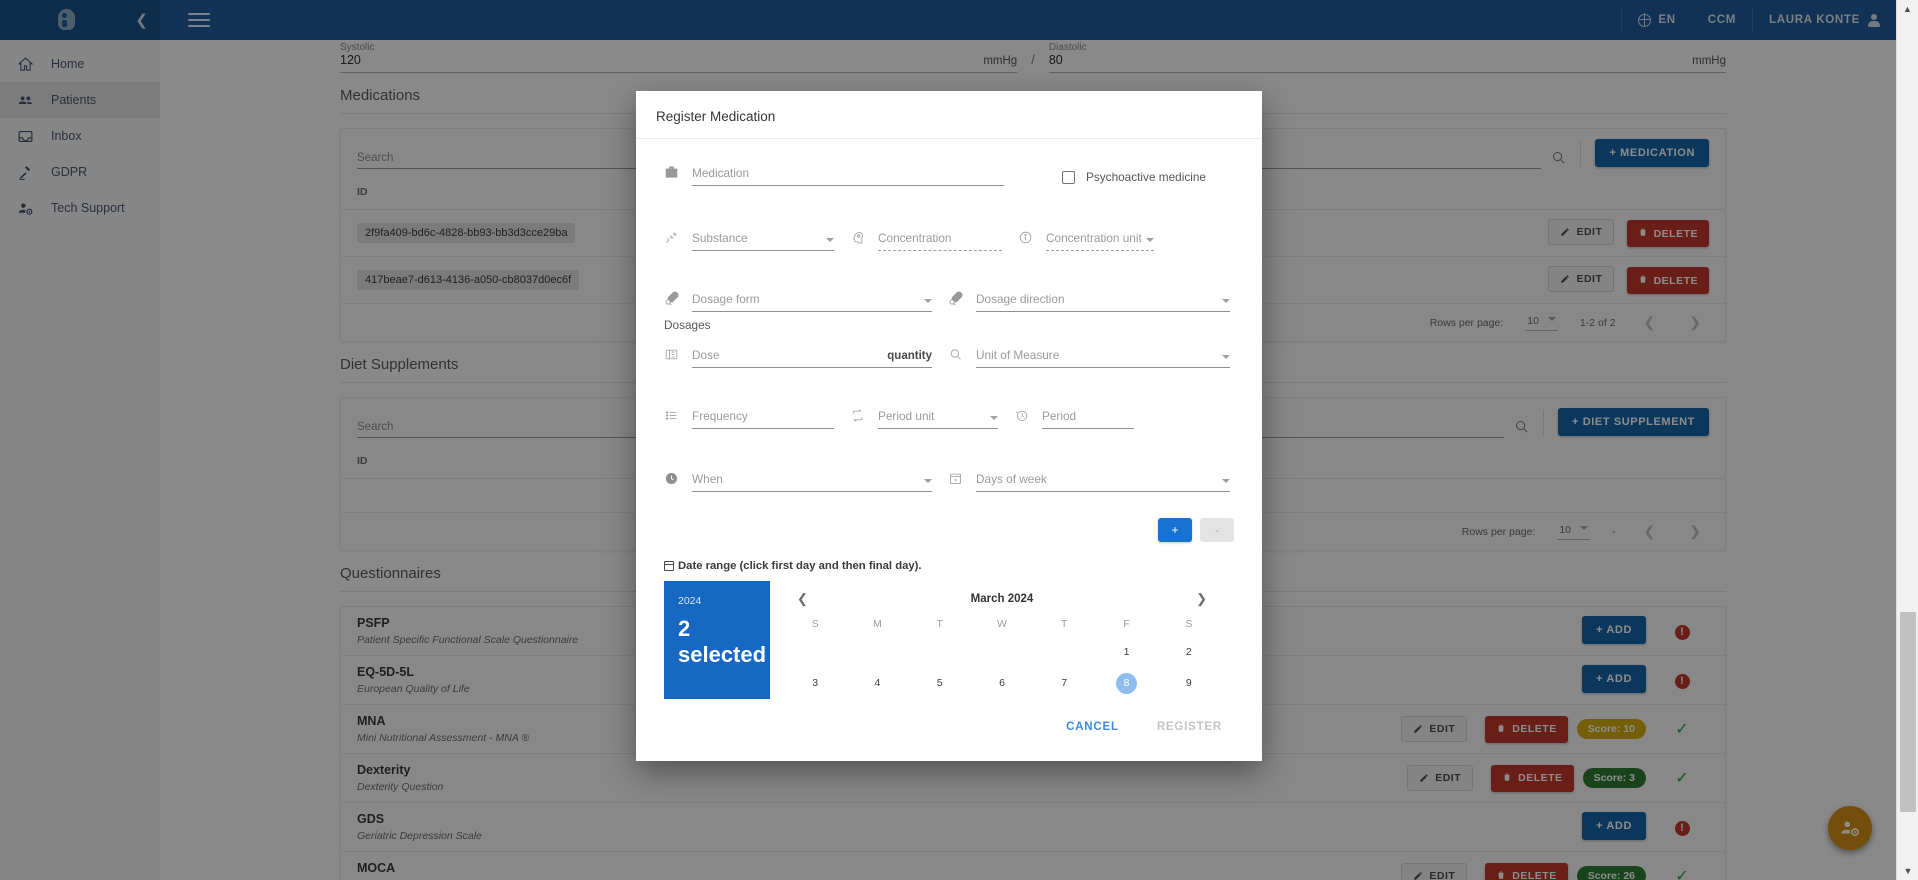 This screenshot has width=1918, height=880. I want to click on psychoactive-label: Psychoactive medicine, so click(1146, 177).